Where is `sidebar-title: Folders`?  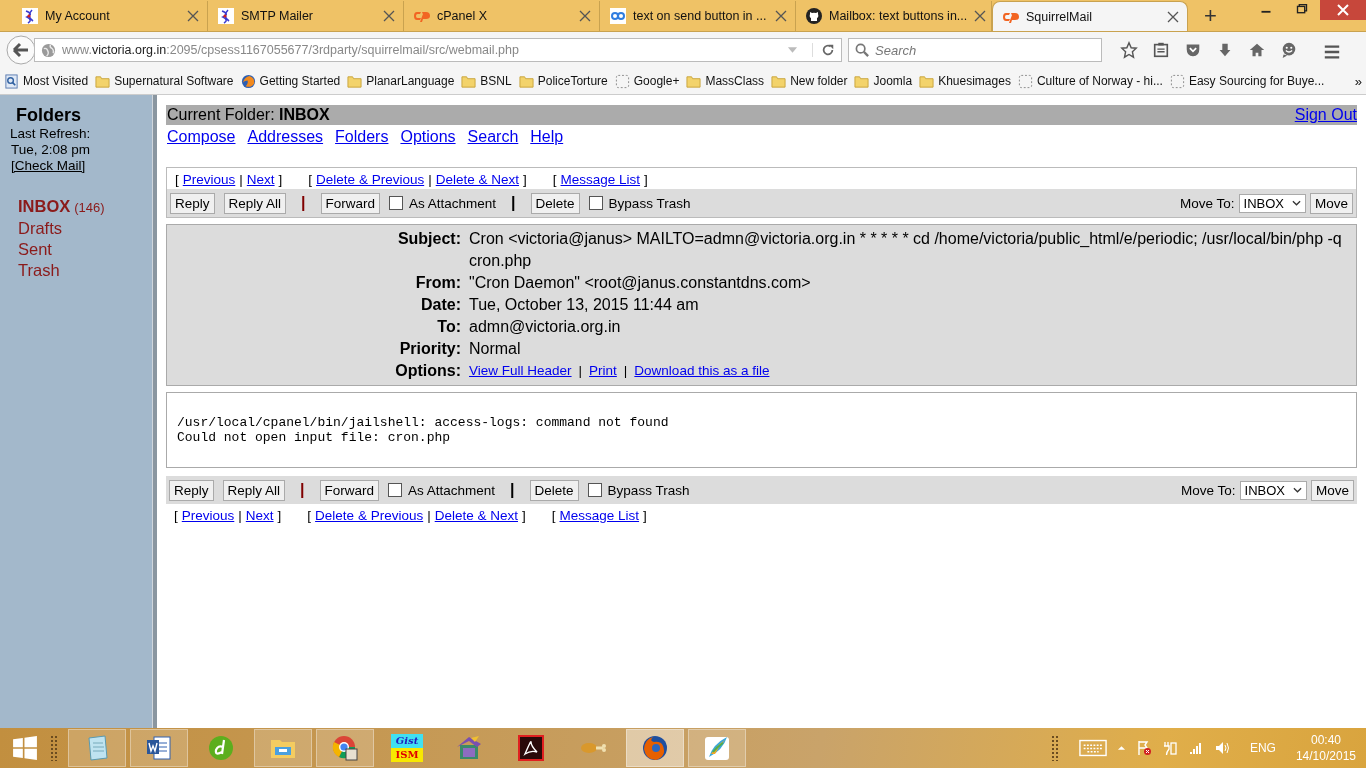 sidebar-title: Folders is located at coordinates (48, 115).